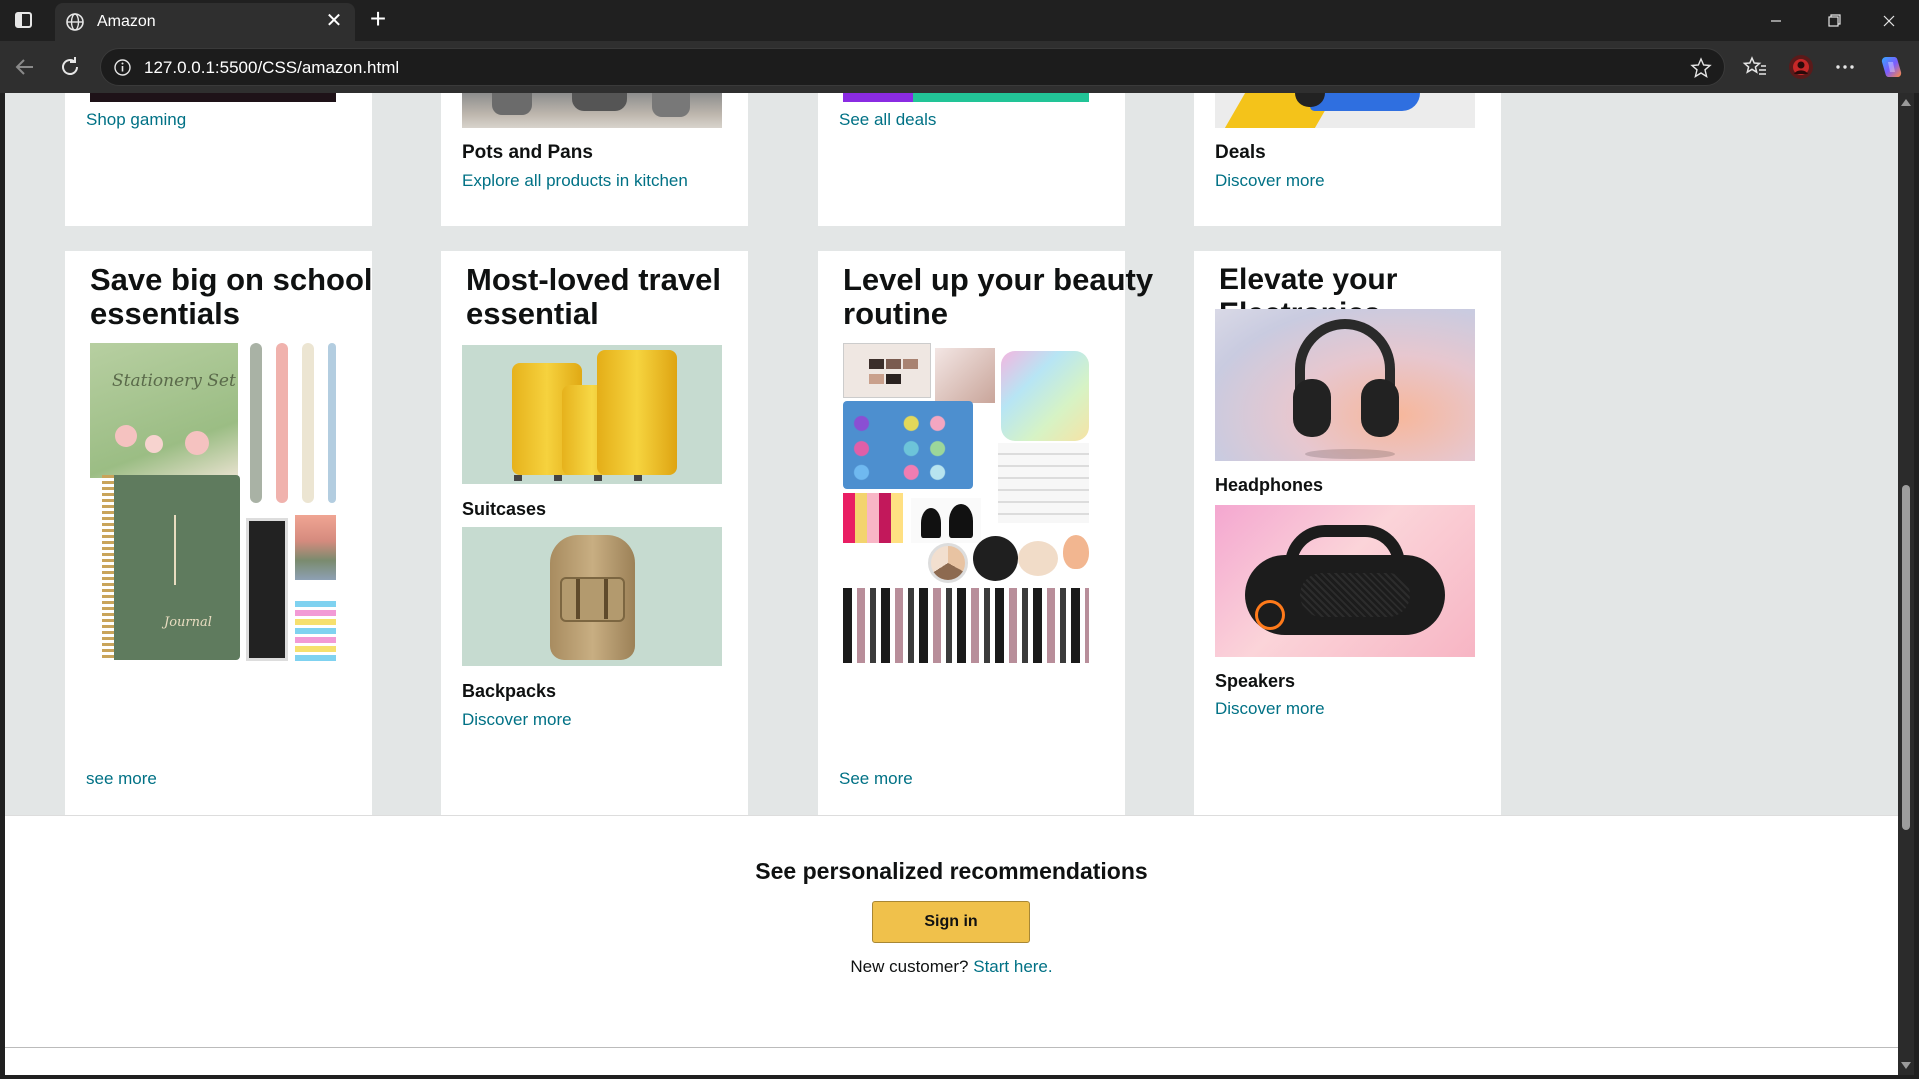 The height and width of the screenshot is (1079, 1919). What do you see at coordinates (909, 966) in the screenshot?
I see `new-customer-label: New customer?` at bounding box center [909, 966].